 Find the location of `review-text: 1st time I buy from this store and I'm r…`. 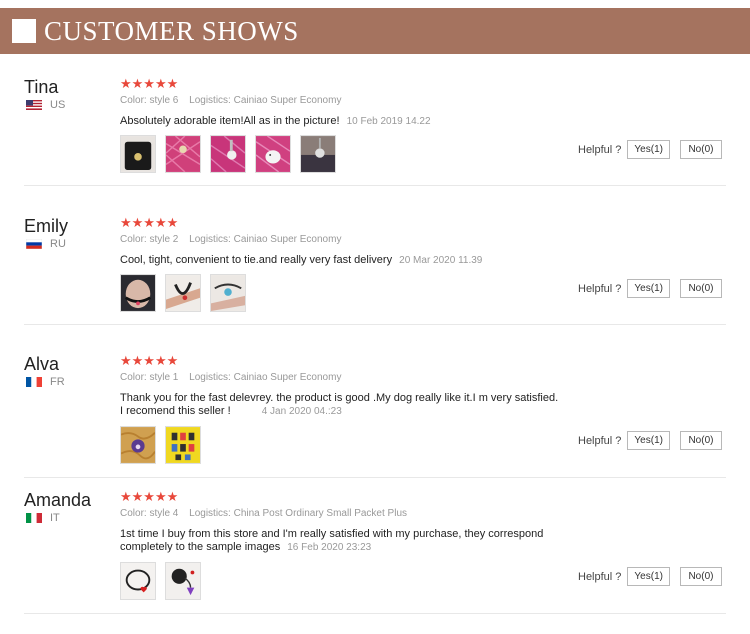

review-text: 1st time I buy from this store and I'm r… is located at coordinates (340, 541).